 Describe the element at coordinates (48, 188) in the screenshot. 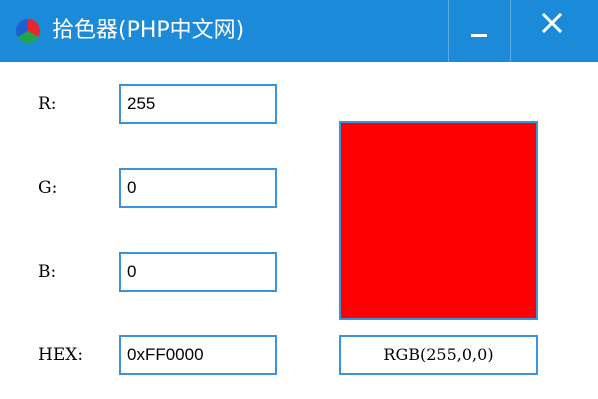

I see `green-label: G:` at that location.